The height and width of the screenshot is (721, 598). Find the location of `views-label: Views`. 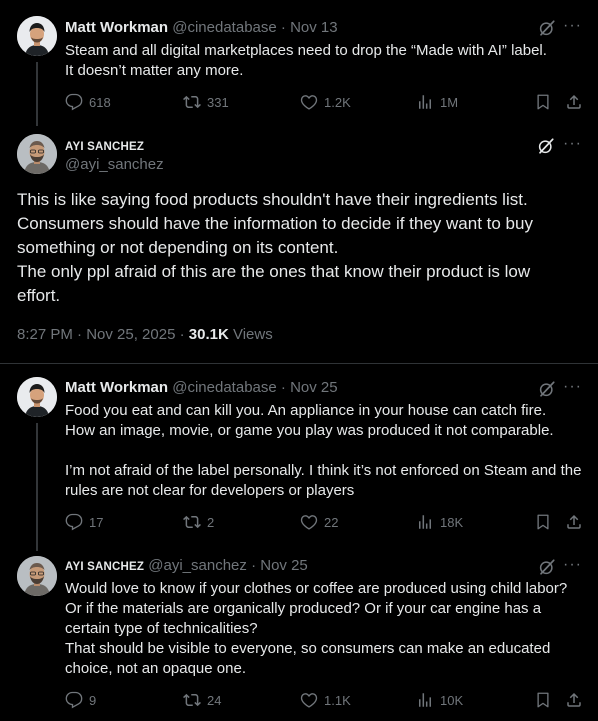

views-label: Views is located at coordinates (252, 334).